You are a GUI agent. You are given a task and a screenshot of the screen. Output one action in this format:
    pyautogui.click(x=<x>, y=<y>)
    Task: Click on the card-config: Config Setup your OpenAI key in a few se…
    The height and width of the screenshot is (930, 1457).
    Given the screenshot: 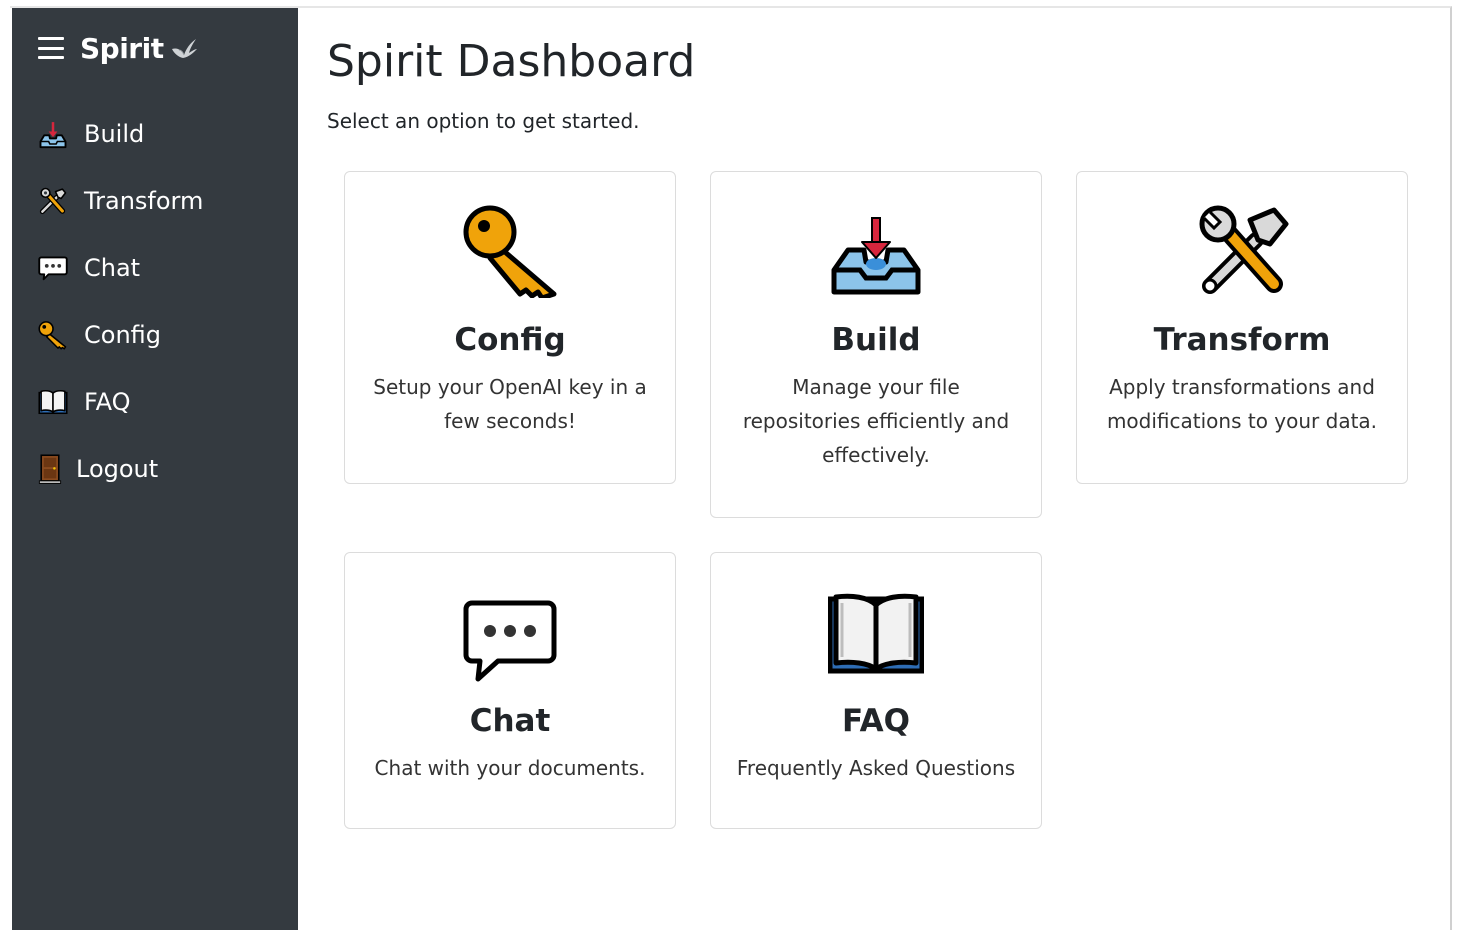 What is the action you would take?
    pyautogui.click(x=510, y=327)
    